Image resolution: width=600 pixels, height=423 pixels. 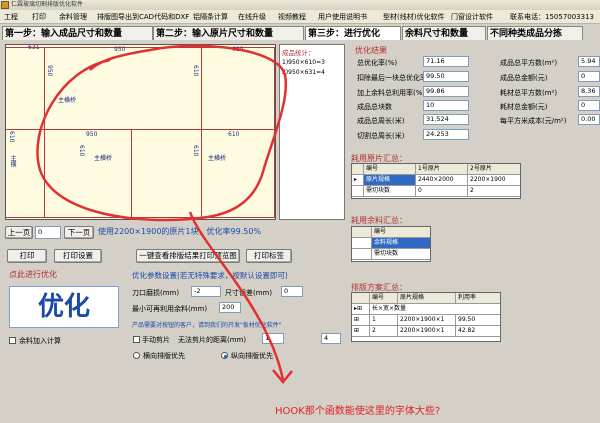 I want to click on dim-label-top-1: 631, so click(x=34, y=47).